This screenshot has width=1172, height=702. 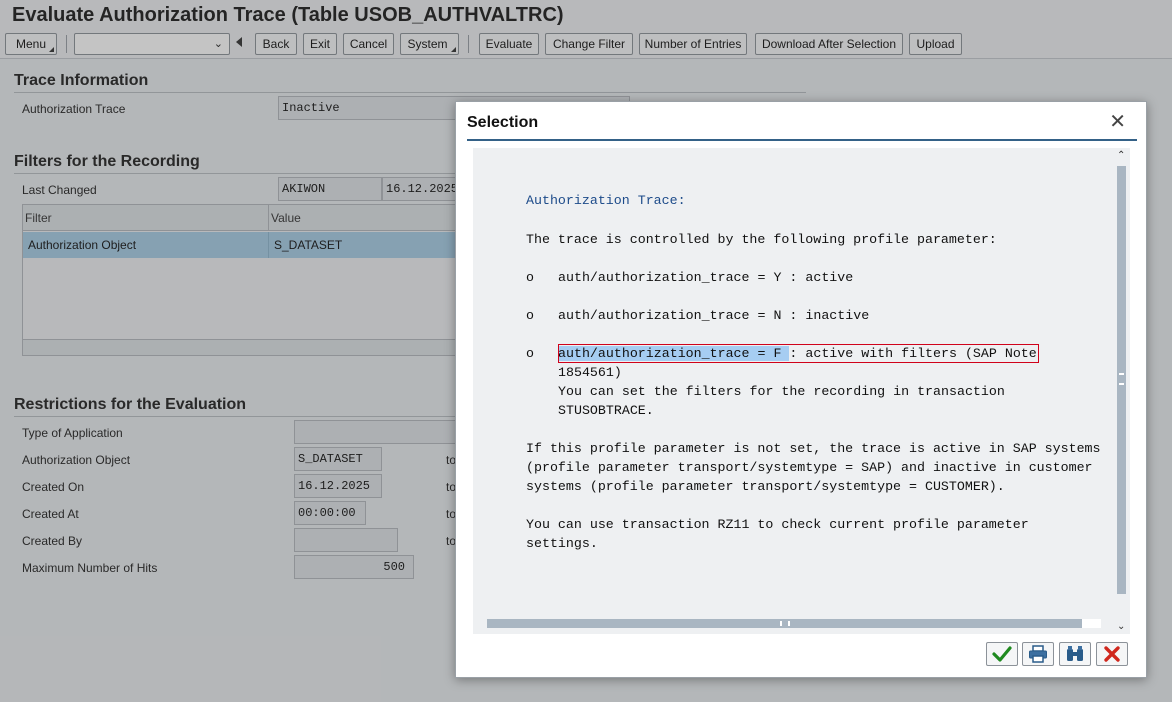 I want to click on horizontal-scrollbar, so click(x=794, y=623).